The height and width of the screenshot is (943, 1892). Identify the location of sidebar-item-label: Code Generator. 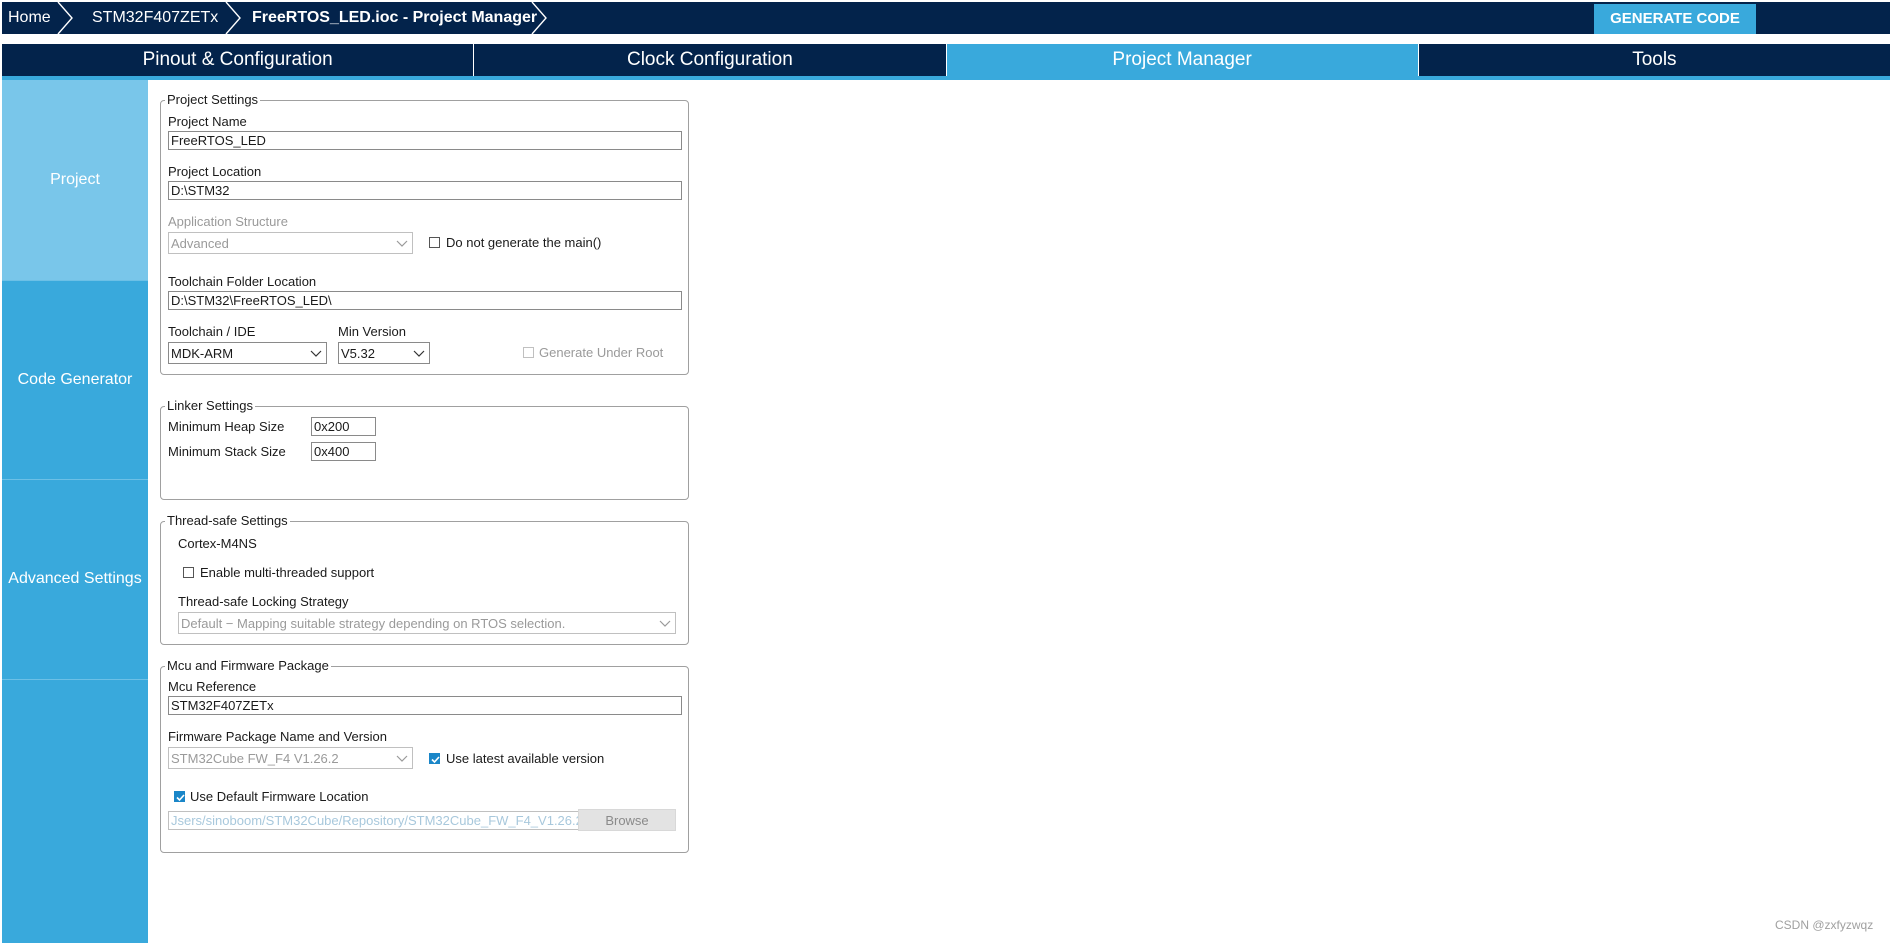
(75, 379).